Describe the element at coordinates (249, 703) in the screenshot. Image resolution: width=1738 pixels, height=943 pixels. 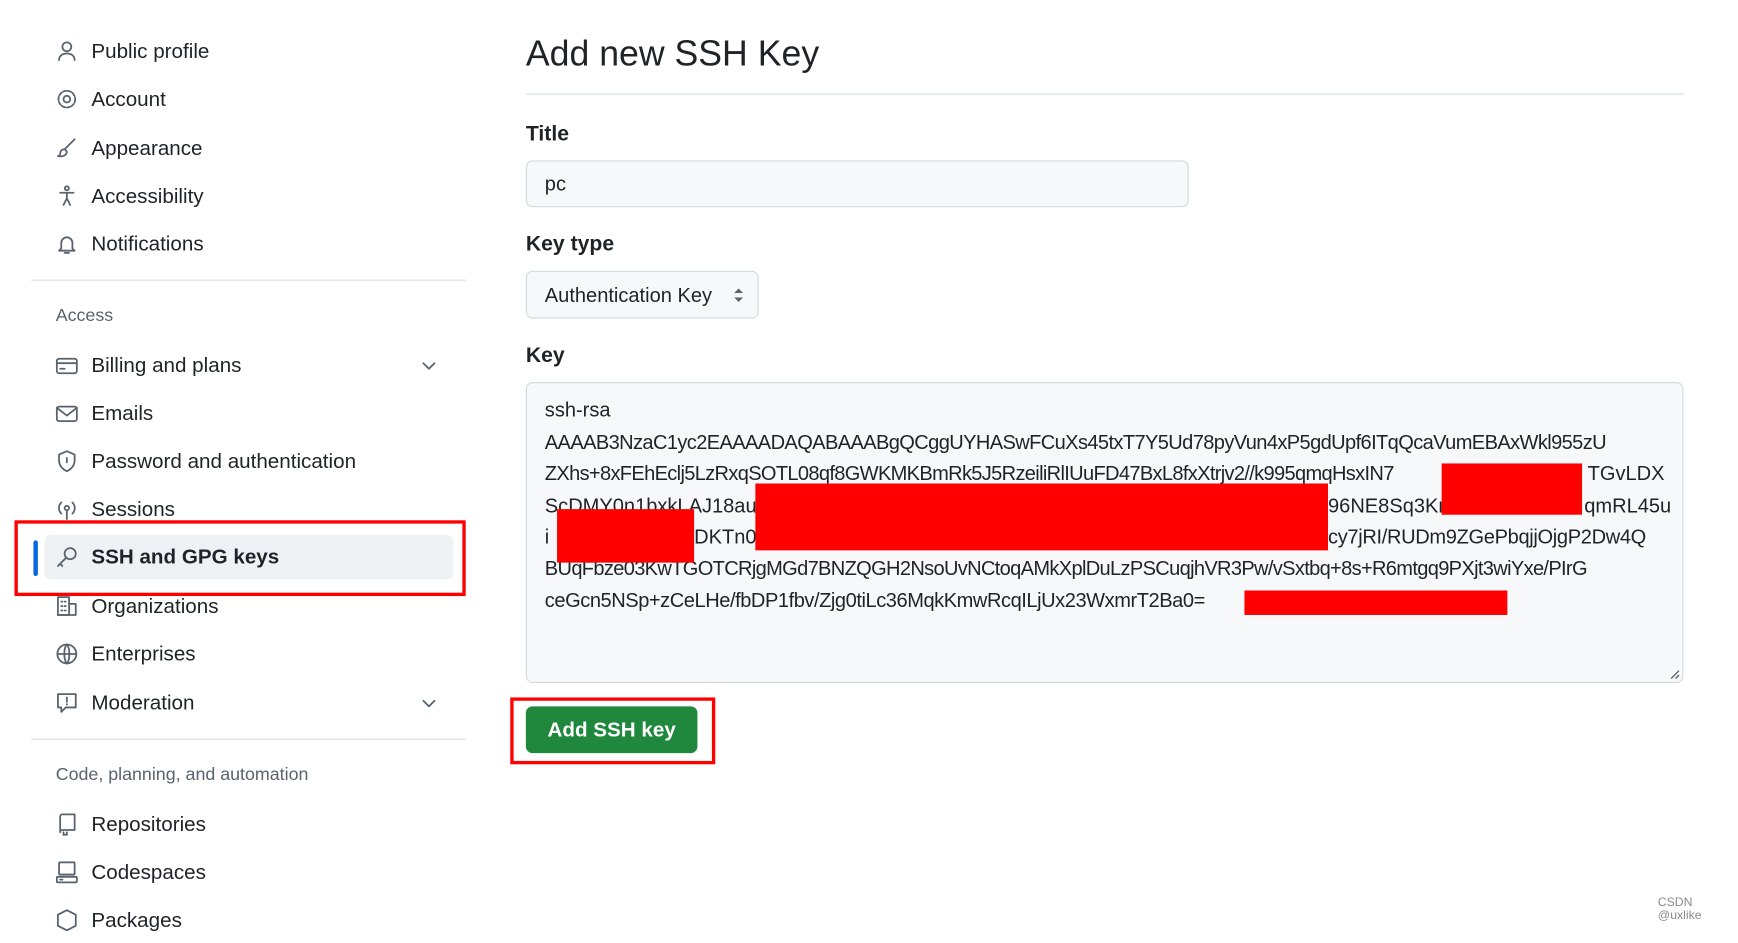
I see `sidebar-item-moderation: Moderation` at that location.